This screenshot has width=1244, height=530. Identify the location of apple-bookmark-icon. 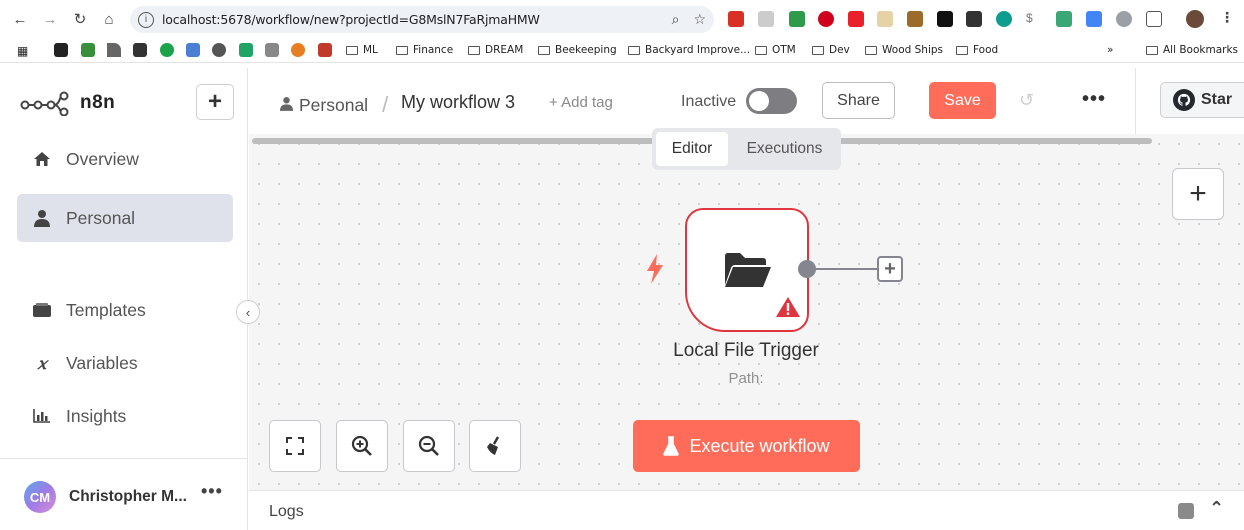
(272, 50).